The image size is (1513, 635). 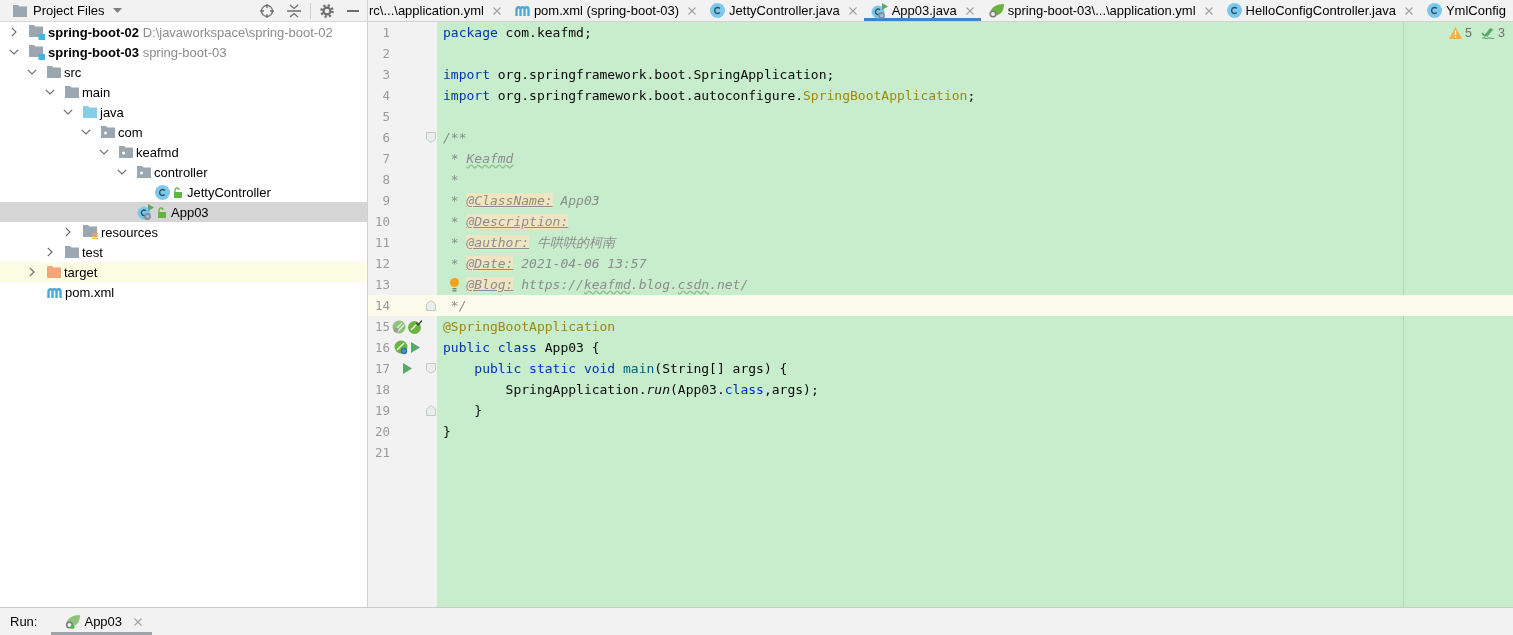 I want to click on tree-item: spring-boot-03 spring-boot-03, so click(x=183, y=52).